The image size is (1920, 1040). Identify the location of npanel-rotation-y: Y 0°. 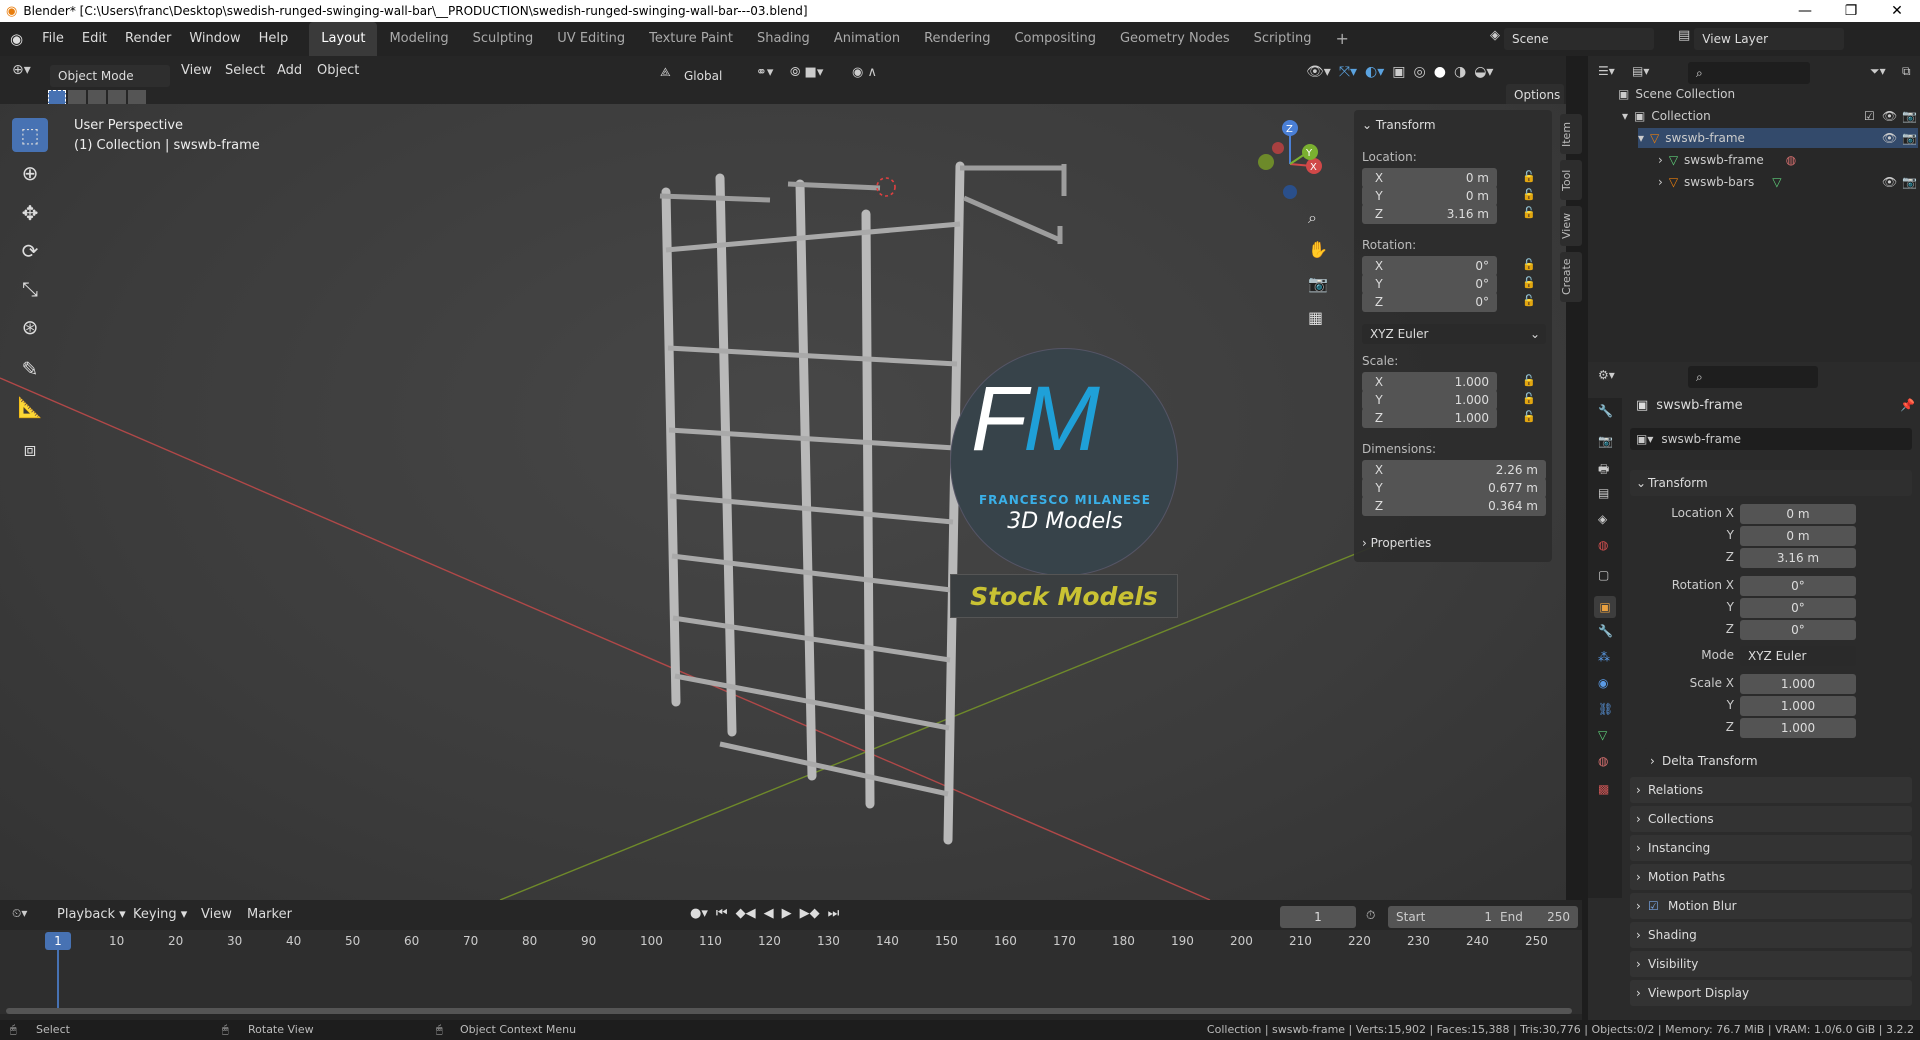
(1429, 284).